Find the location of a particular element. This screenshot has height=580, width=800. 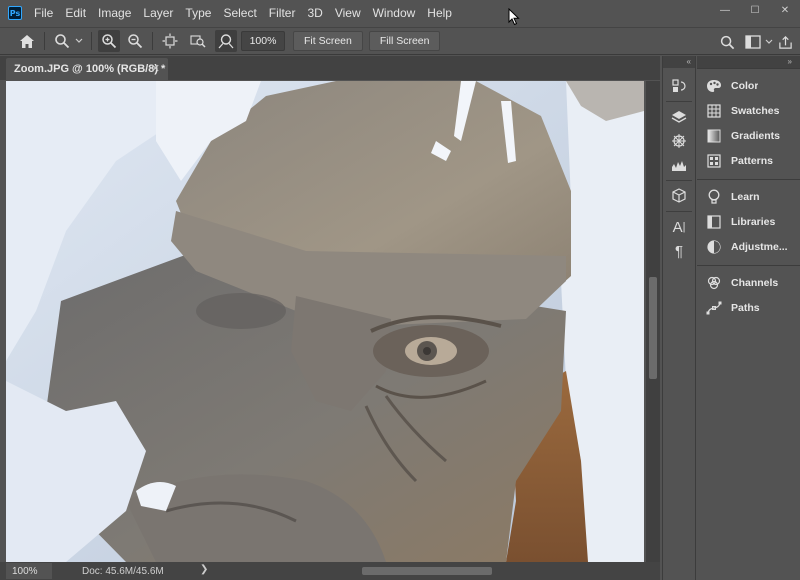

grid-icon is located at coordinates (714, 111).